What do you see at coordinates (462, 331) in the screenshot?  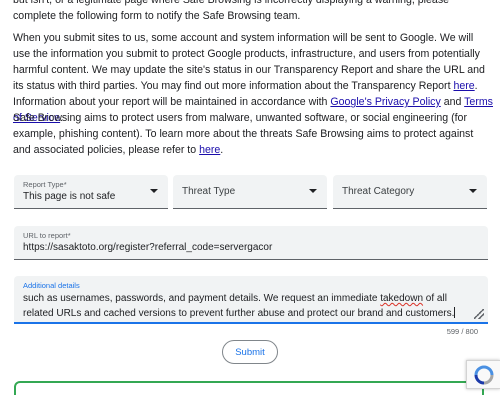 I see `character-counter: 599 / 800` at bounding box center [462, 331].